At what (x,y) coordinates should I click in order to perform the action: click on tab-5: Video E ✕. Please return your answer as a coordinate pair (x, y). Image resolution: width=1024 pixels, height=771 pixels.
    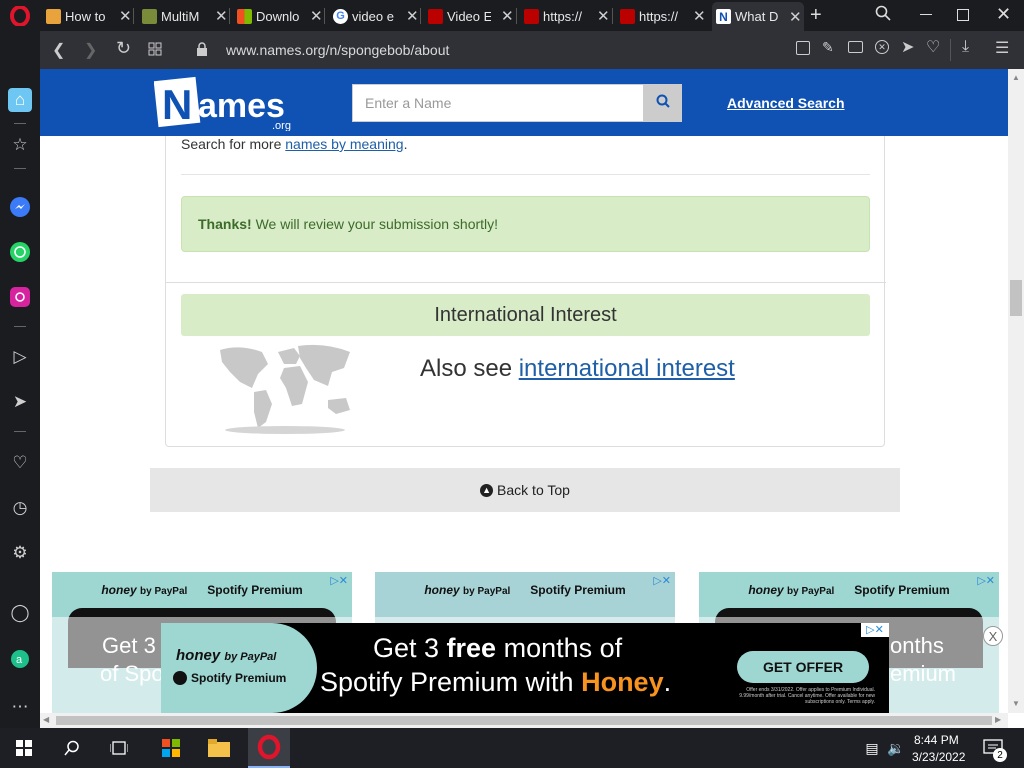
    Looking at the image, I should click on (471, 16).